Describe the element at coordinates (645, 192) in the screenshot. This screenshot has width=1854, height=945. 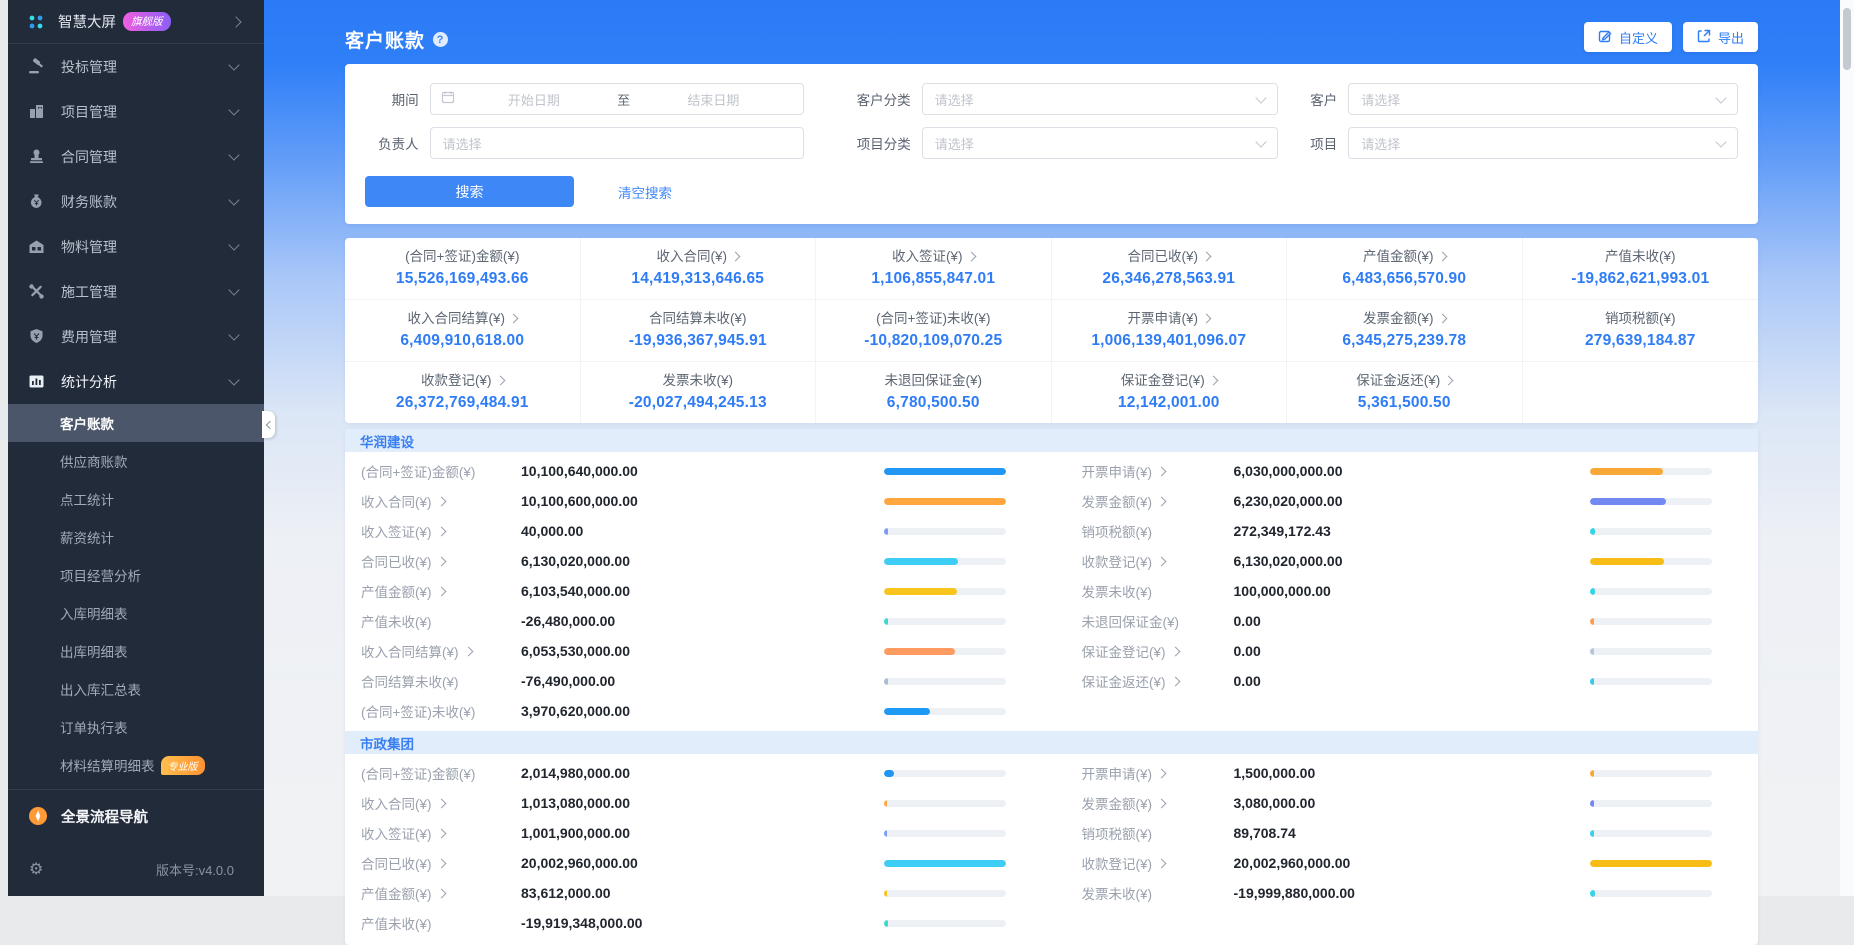
I see `clear-search-link: 清空搜索` at that location.